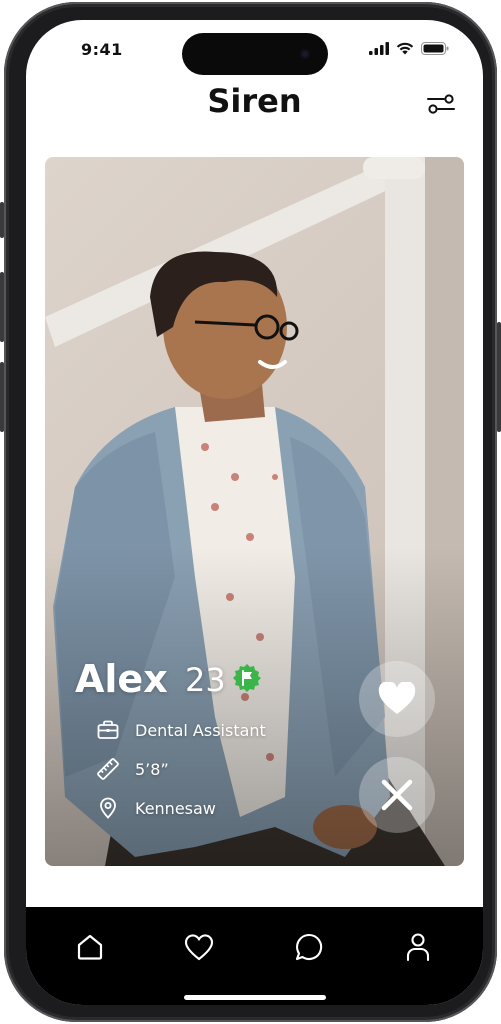 This screenshot has height=1024, width=501. What do you see at coordinates (152, 769) in the screenshot?
I see `height-text: 5’8”` at bounding box center [152, 769].